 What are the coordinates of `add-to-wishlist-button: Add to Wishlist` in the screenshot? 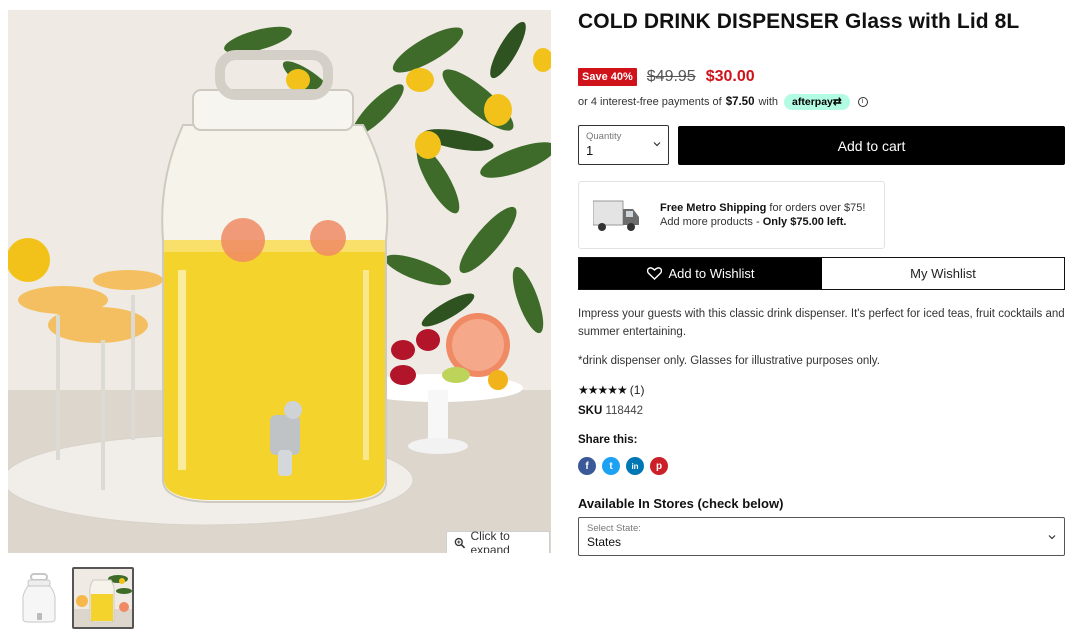 It's located at (700, 273).